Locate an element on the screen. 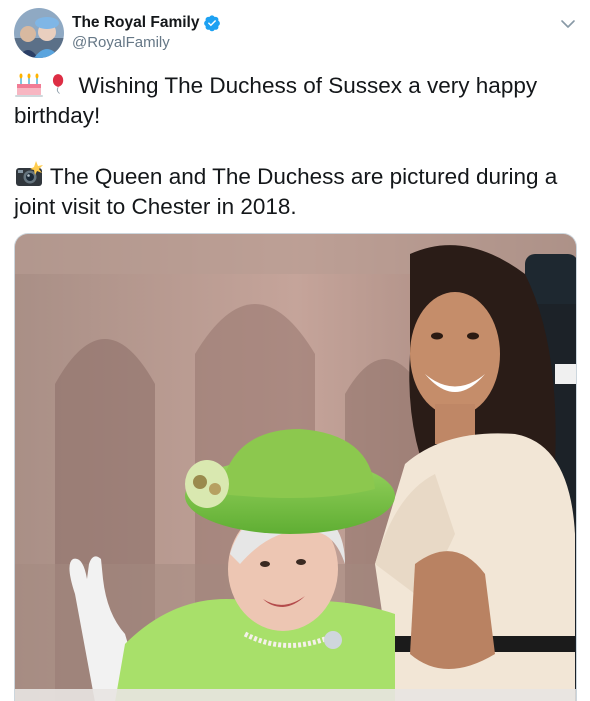  avatar-photo is located at coordinates (39, 33).